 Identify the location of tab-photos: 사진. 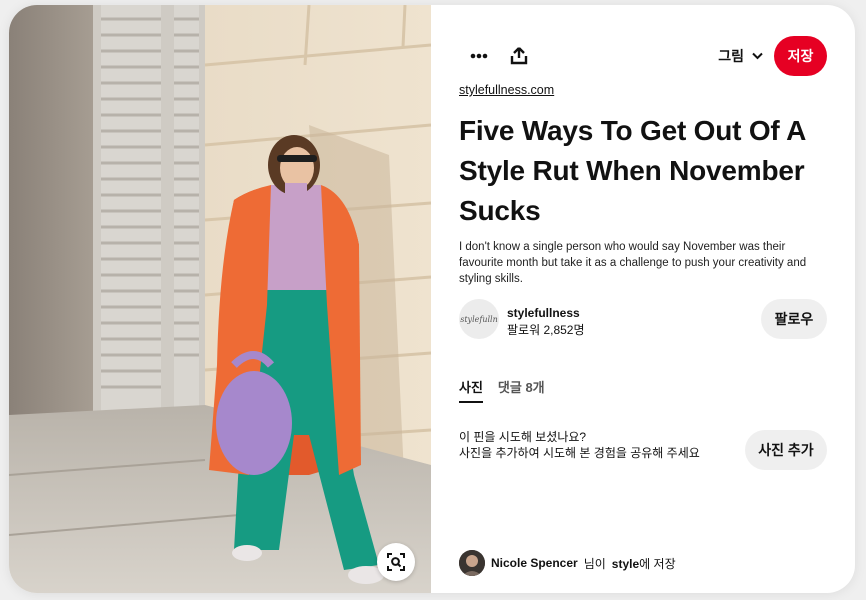
(471, 390).